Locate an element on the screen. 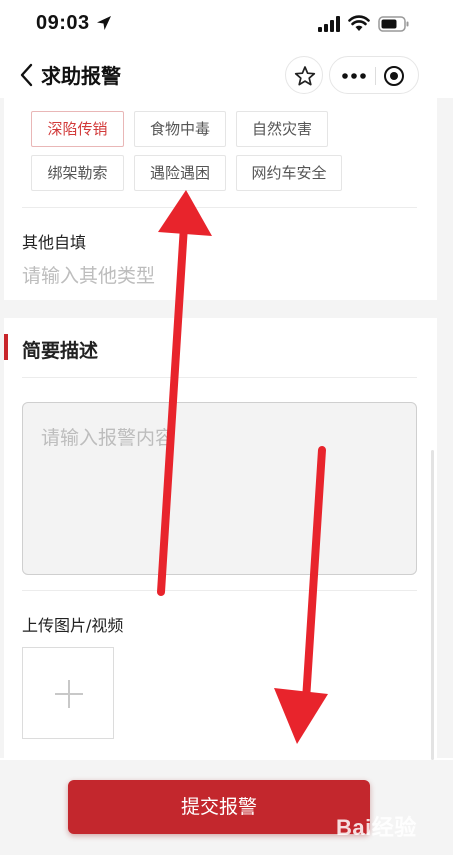 The image size is (453, 855). cellular-signal-icon is located at coordinates (329, 24).